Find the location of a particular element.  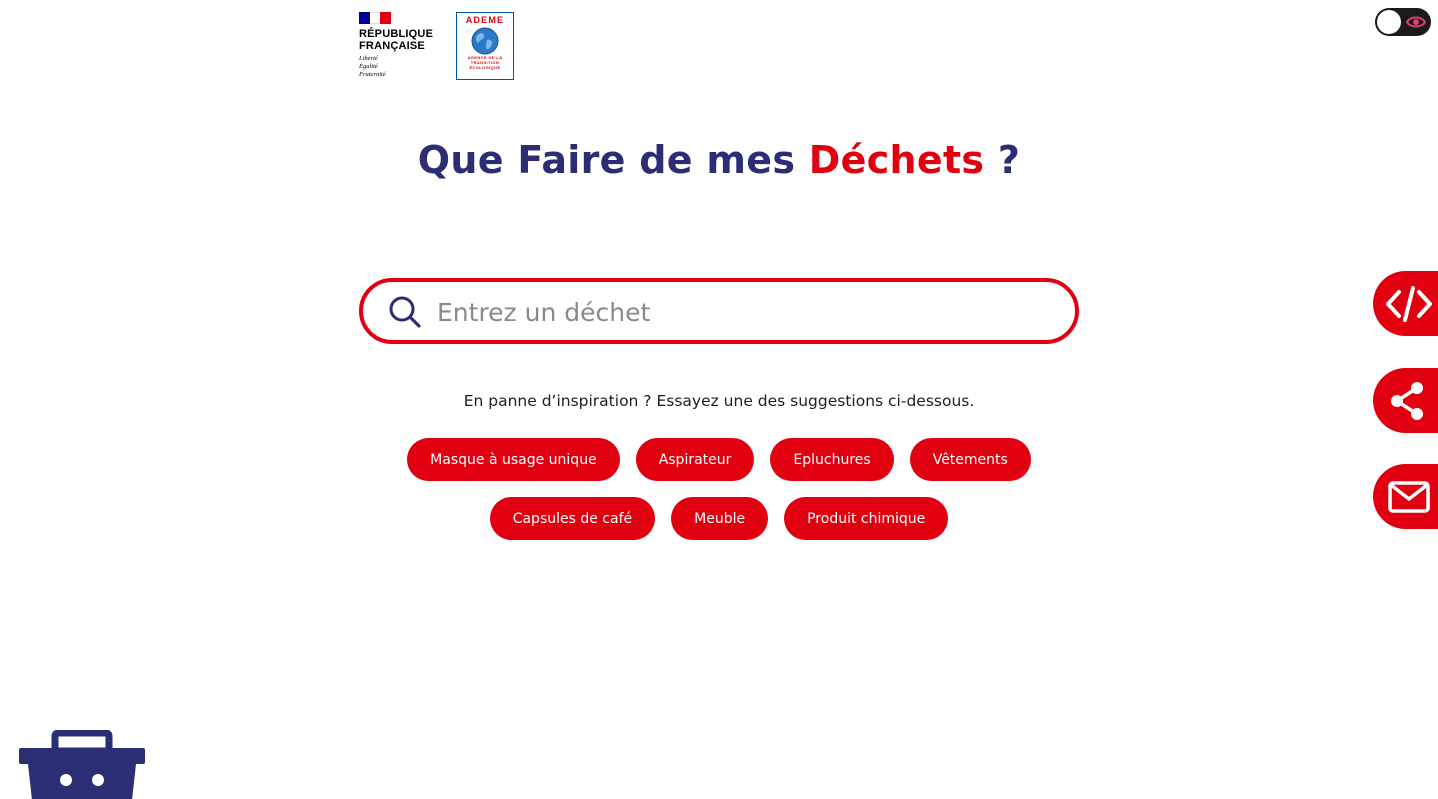

search-icon is located at coordinates (405, 312).